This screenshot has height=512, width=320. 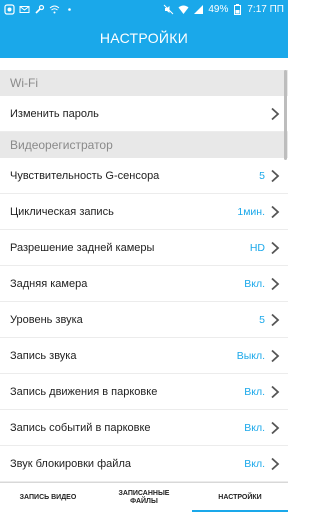 I want to click on battery-percent: 49%, so click(x=218, y=9).